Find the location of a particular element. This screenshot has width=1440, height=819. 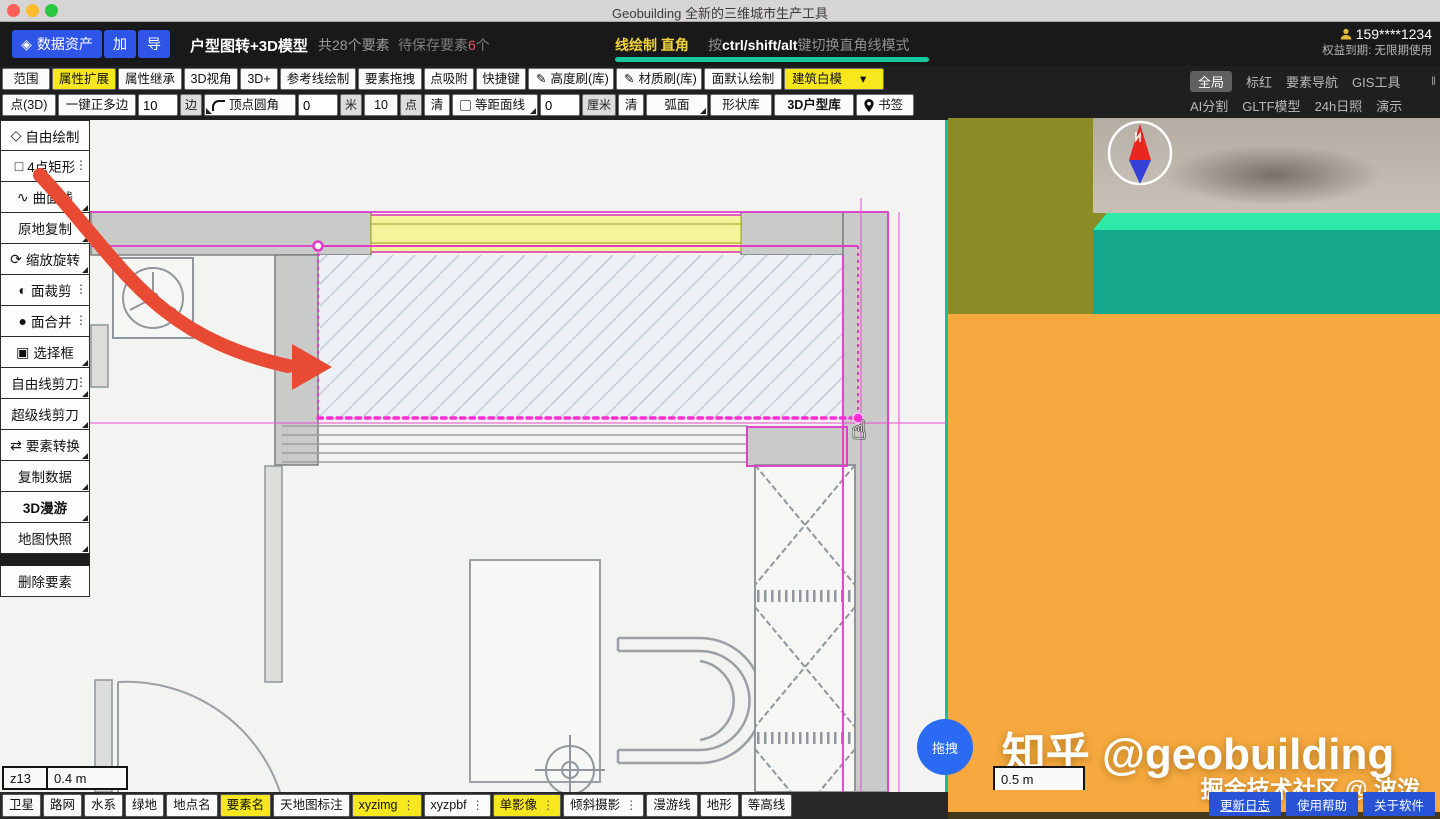

layer-single-image: 单影像 ⋮ is located at coordinates (527, 805).